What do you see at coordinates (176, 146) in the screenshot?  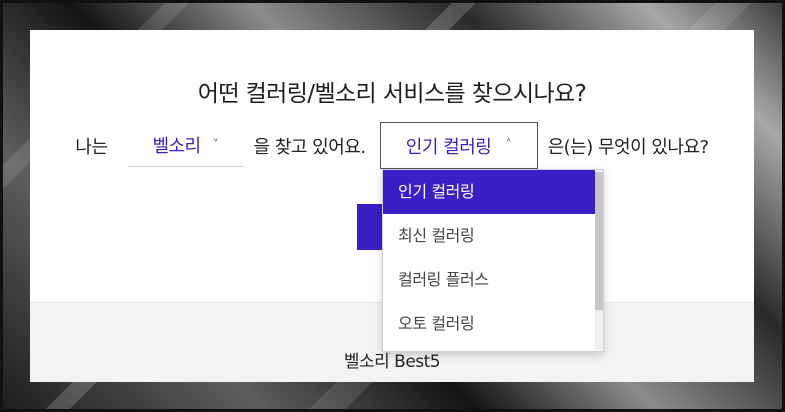 I see `brand-select-value: 벨소리` at bounding box center [176, 146].